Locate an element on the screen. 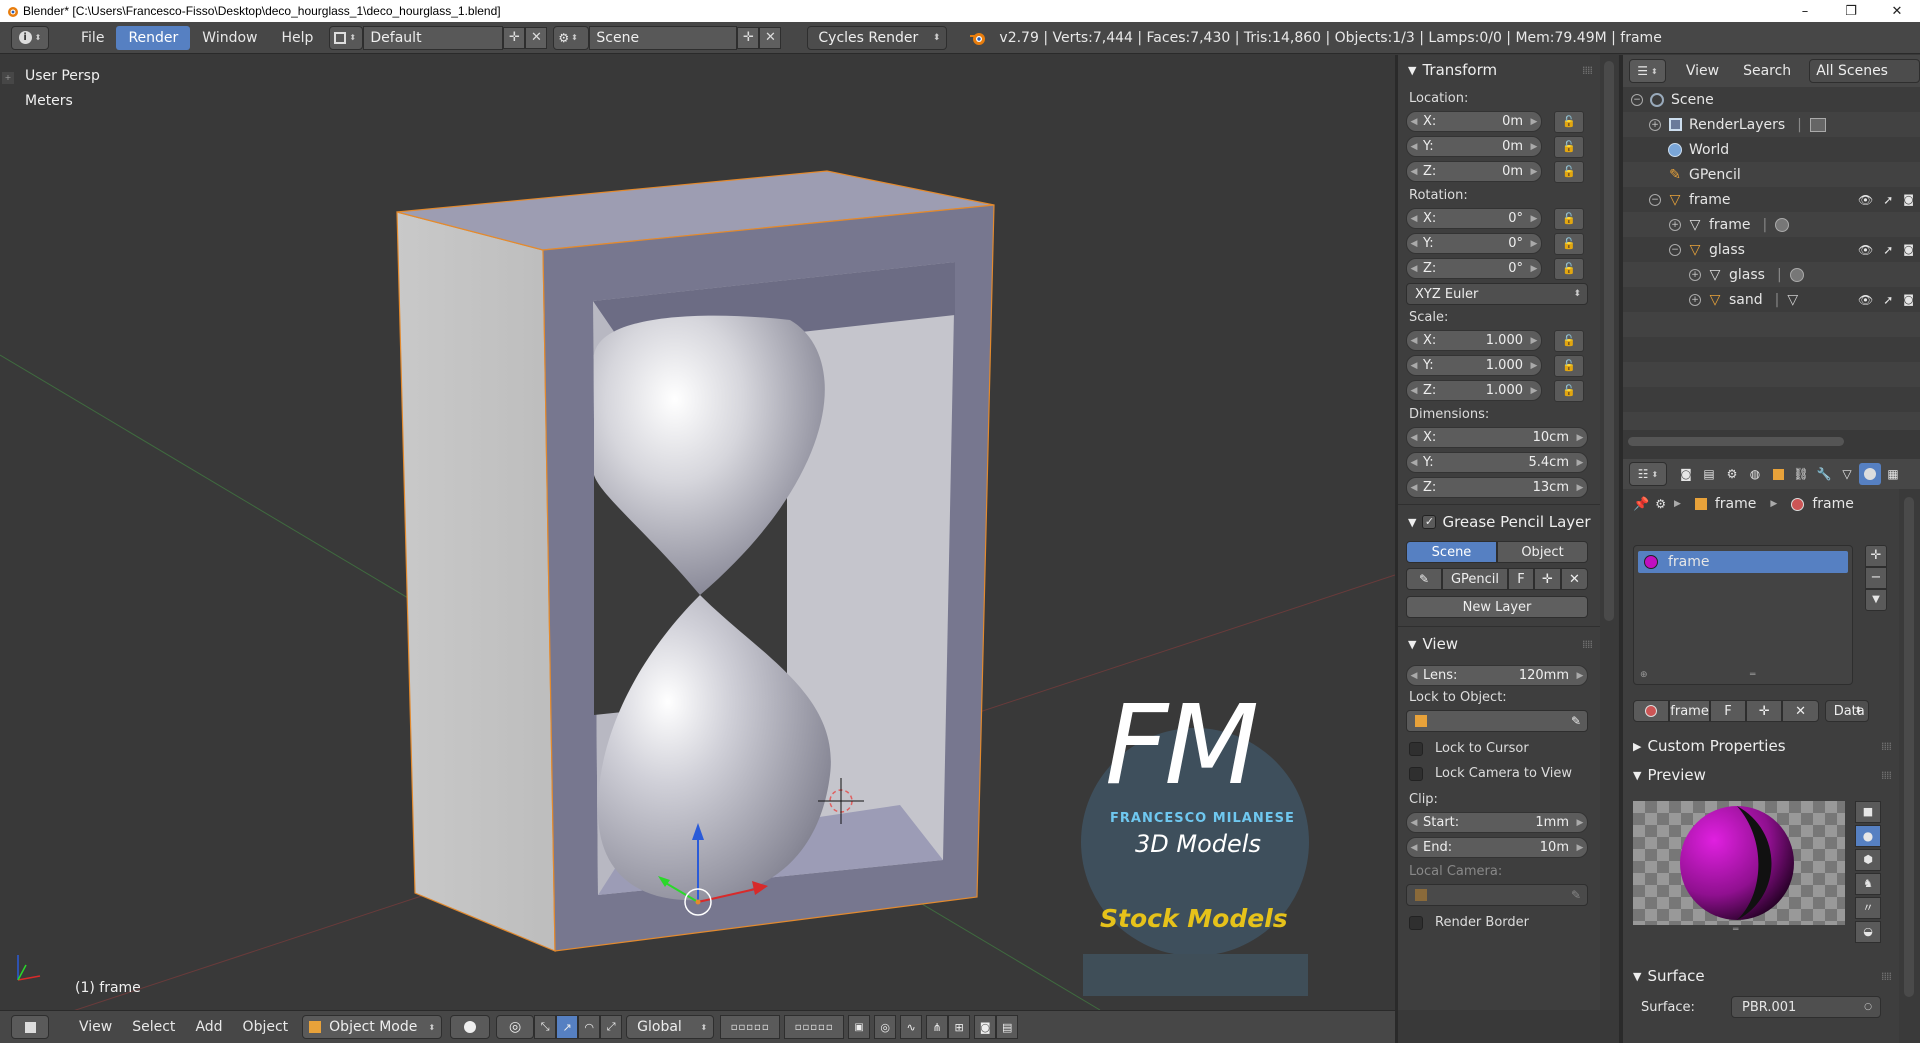 This screenshot has height=1043, width=1920. screen-layout-selector: ⬍ is located at coordinates (346, 37).